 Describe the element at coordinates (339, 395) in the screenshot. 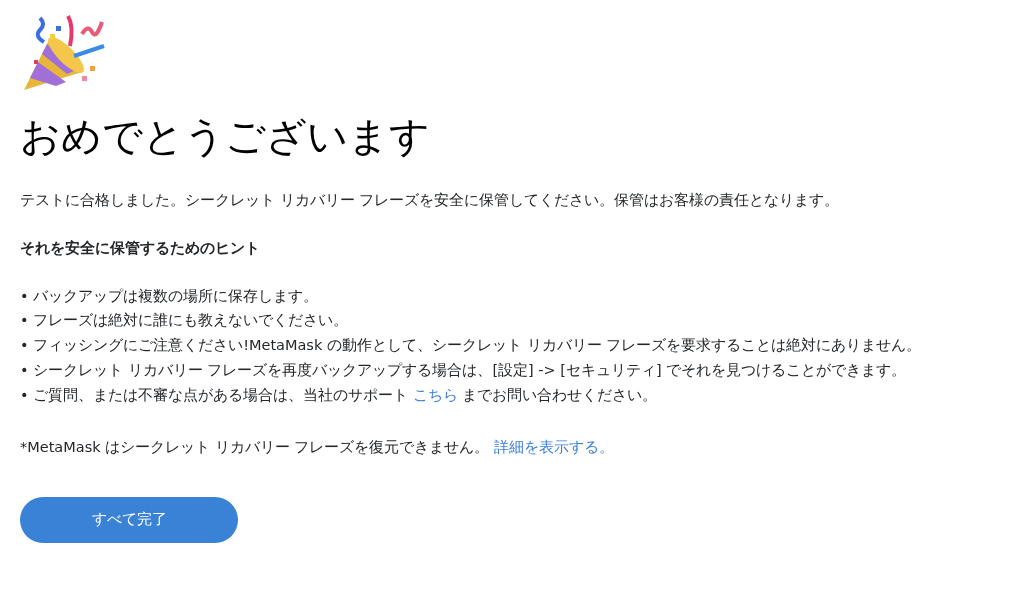

I see `tip-text: • ご質問、または不審な点がある場合は、当社のサポート こちら までお問い合わせください。` at that location.